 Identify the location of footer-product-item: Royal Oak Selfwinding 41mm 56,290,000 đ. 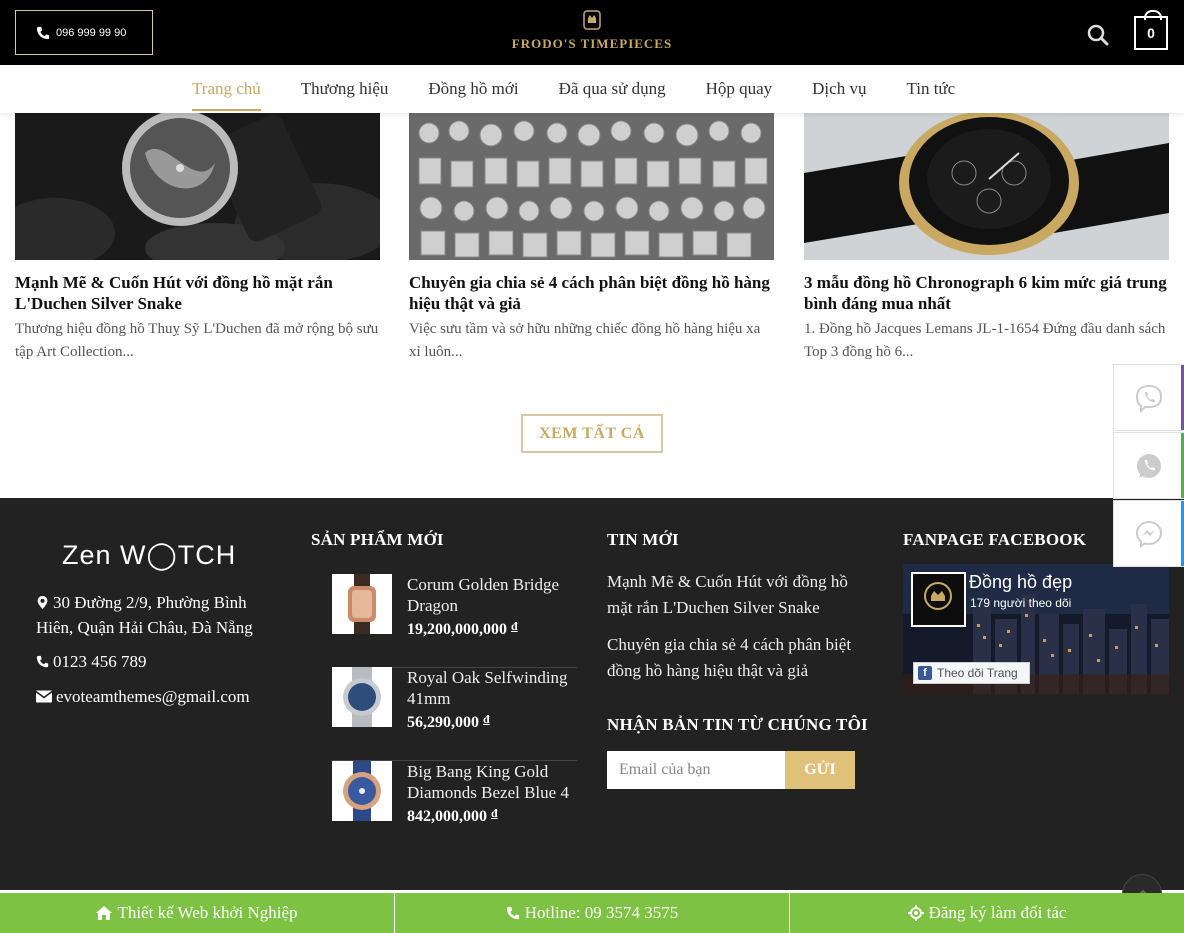
(454, 714).